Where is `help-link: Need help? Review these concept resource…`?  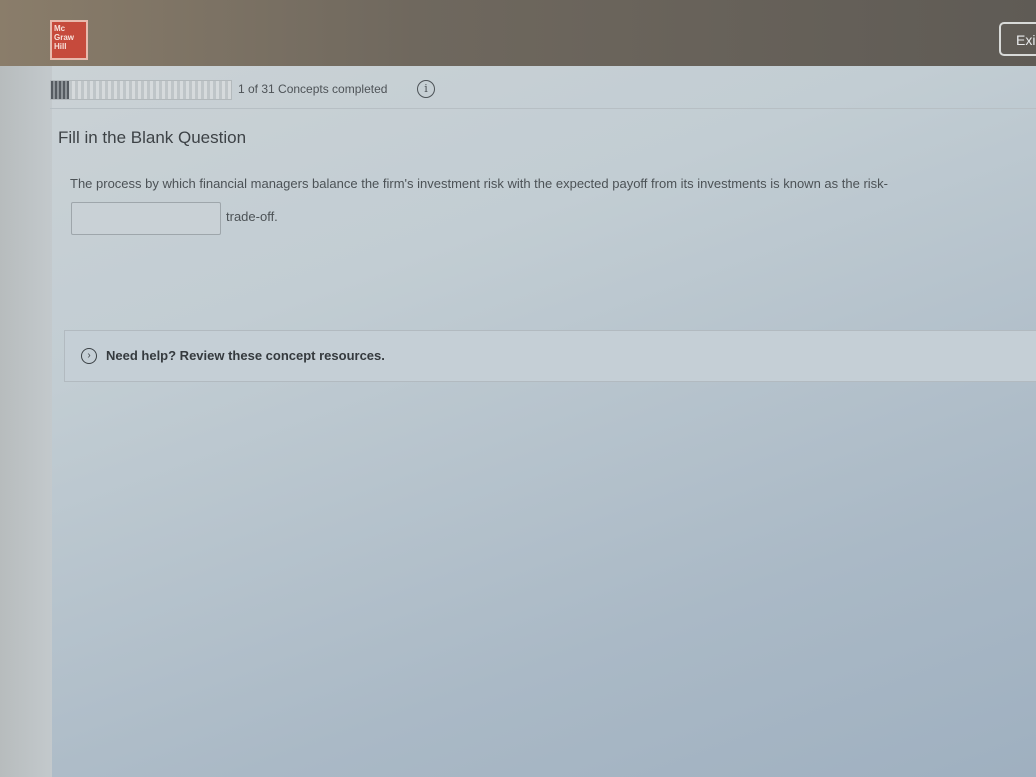 help-link: Need help? Review these concept resource… is located at coordinates (245, 355).